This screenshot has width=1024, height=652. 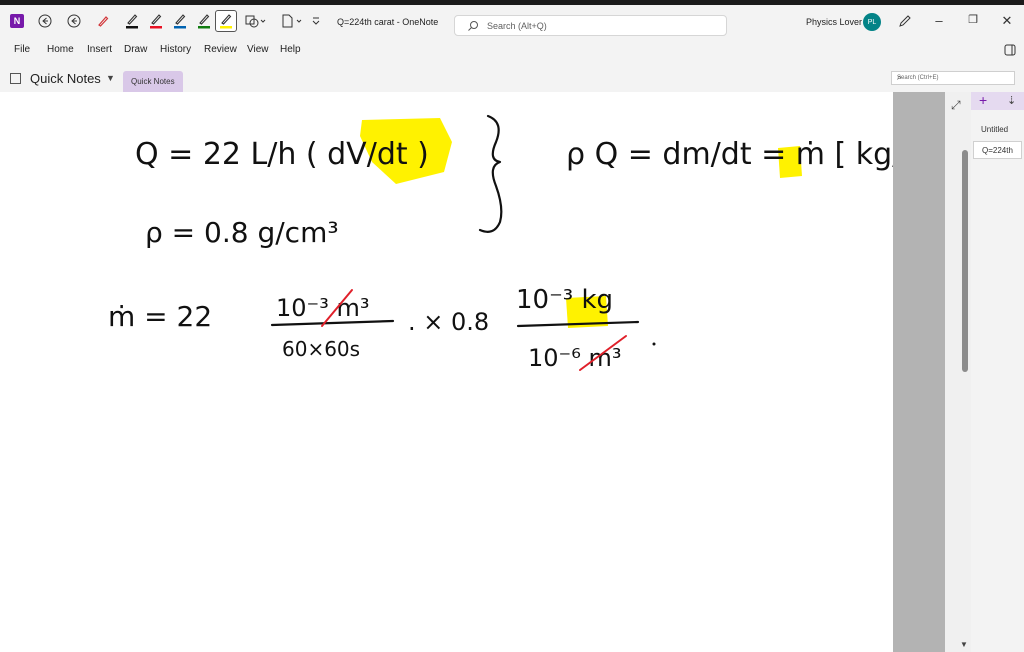 What do you see at coordinates (729, 154) in the screenshot?
I see `ink-line1-right: ρ Q = dm/dt = ṁ [ kg/s ]` at bounding box center [729, 154].